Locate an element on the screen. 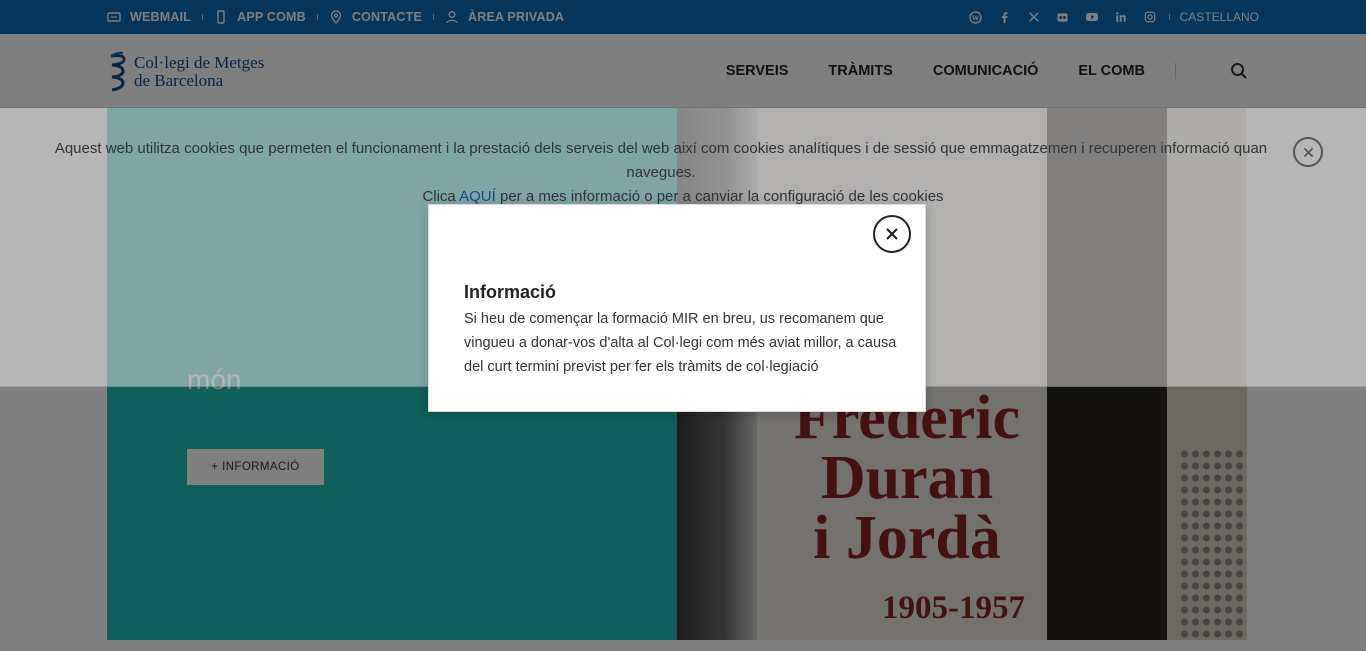 This screenshot has width=1366, height=651. cookie-more-info-link: AQUÍ is located at coordinates (477, 196).